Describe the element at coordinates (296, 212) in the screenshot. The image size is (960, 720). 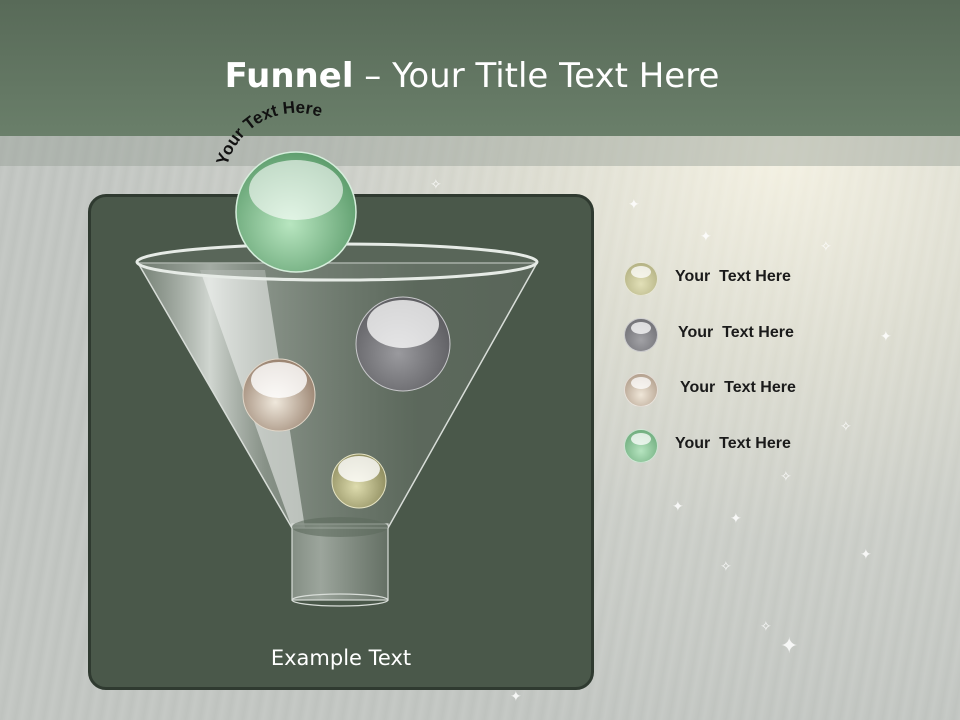
I see `ball-green` at that location.